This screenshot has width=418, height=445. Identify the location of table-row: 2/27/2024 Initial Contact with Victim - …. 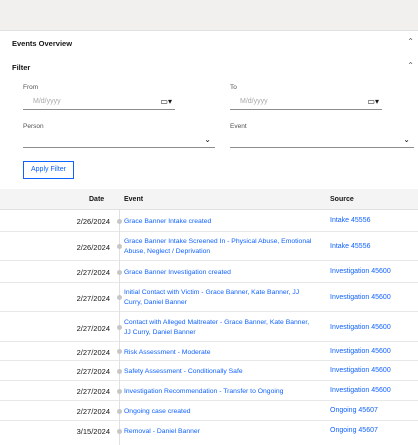
(209, 297).